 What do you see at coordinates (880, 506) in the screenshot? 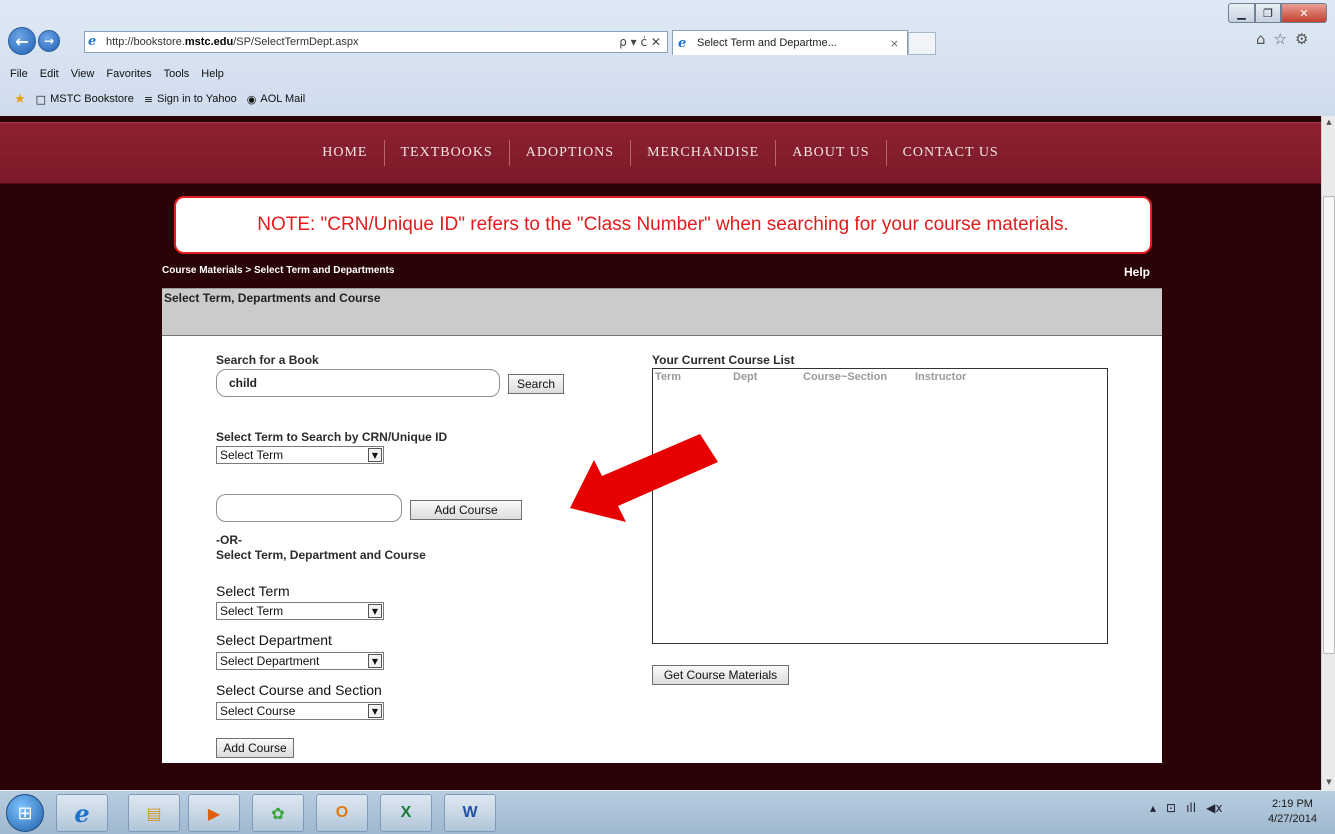
I see `course-list-box: Term Dept Course~Section Instructor` at bounding box center [880, 506].